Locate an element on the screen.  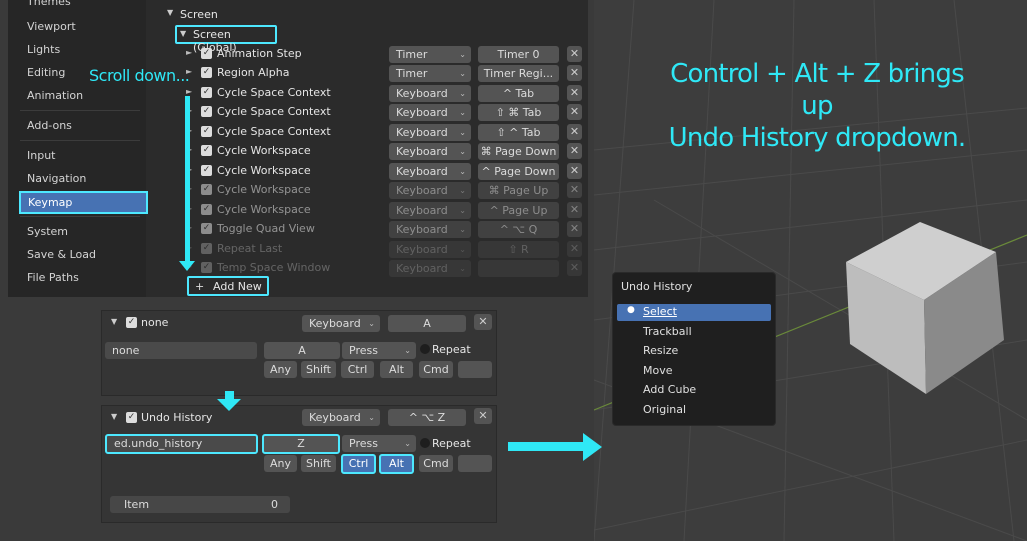
keymap-row: ► ✓ Cycle Space Context Keyboard ⌄ ^ Tab ✕ is located at coordinates (291, 93).